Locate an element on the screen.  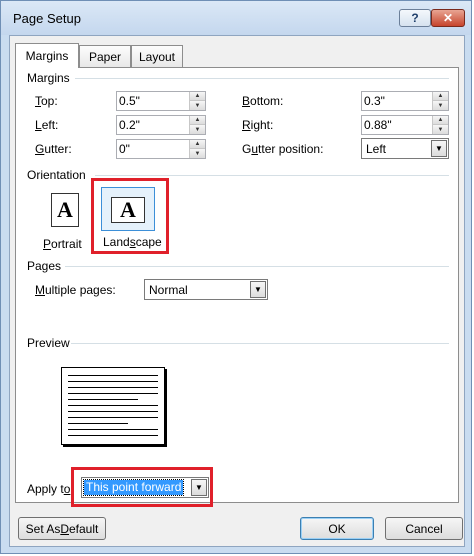
pages-group-label: Pages is located at coordinates (44, 266).